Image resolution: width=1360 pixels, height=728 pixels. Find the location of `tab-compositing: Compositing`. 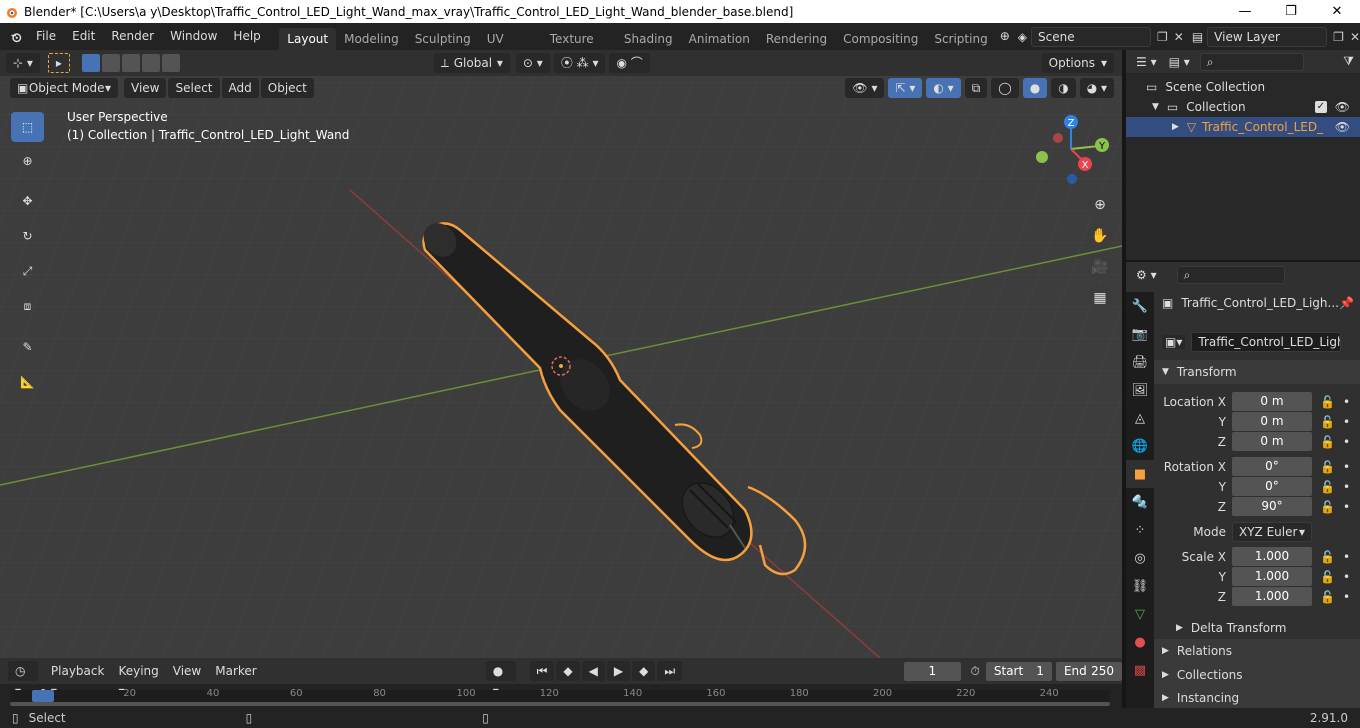

tab-compositing: Compositing is located at coordinates (880, 39).